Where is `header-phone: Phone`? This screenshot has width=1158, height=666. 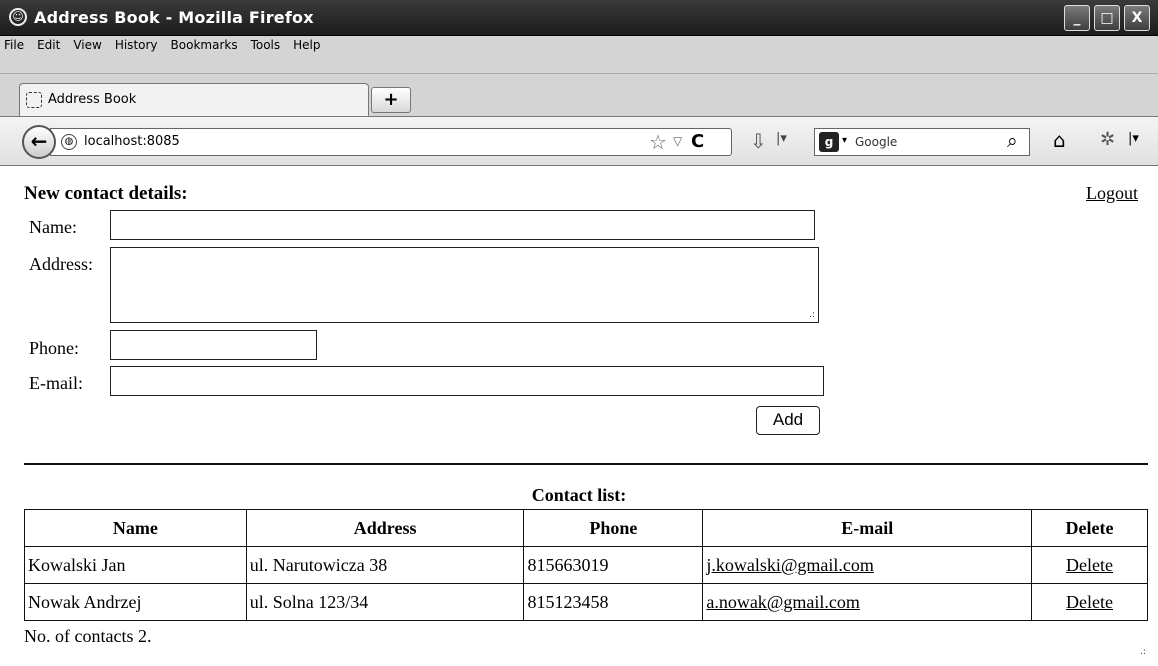 header-phone: Phone is located at coordinates (613, 528).